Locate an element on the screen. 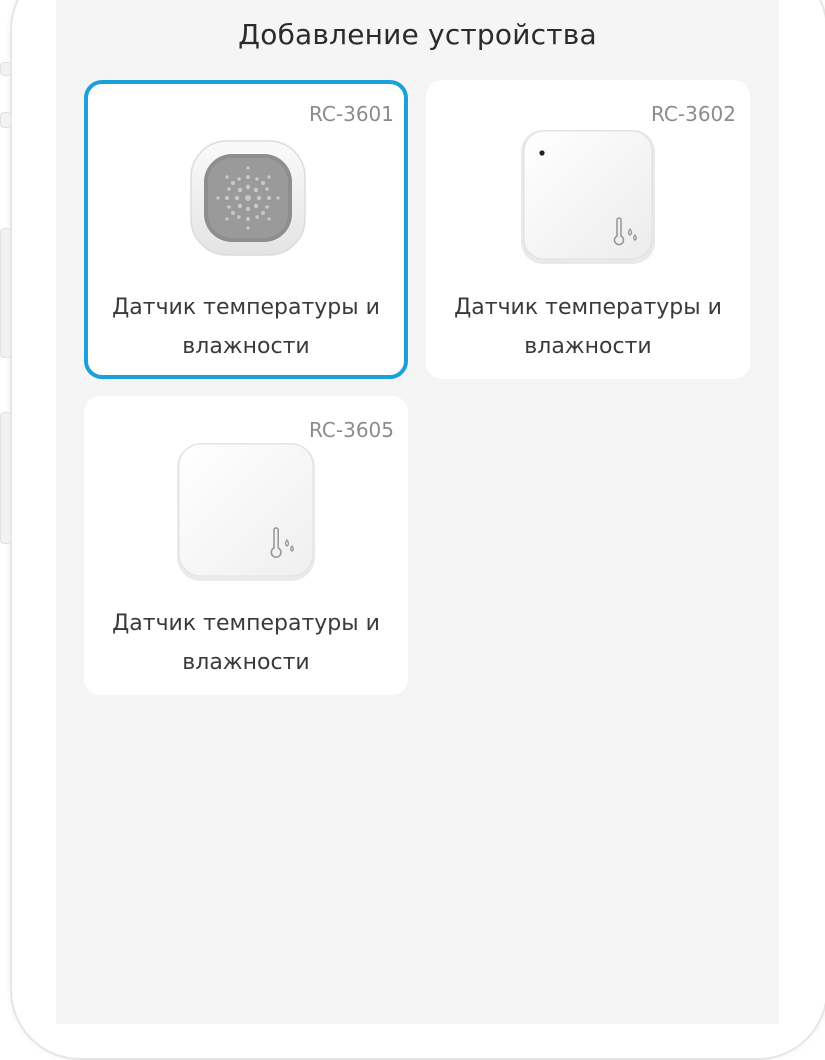  device-model-label: RC-3601 is located at coordinates (351, 114).